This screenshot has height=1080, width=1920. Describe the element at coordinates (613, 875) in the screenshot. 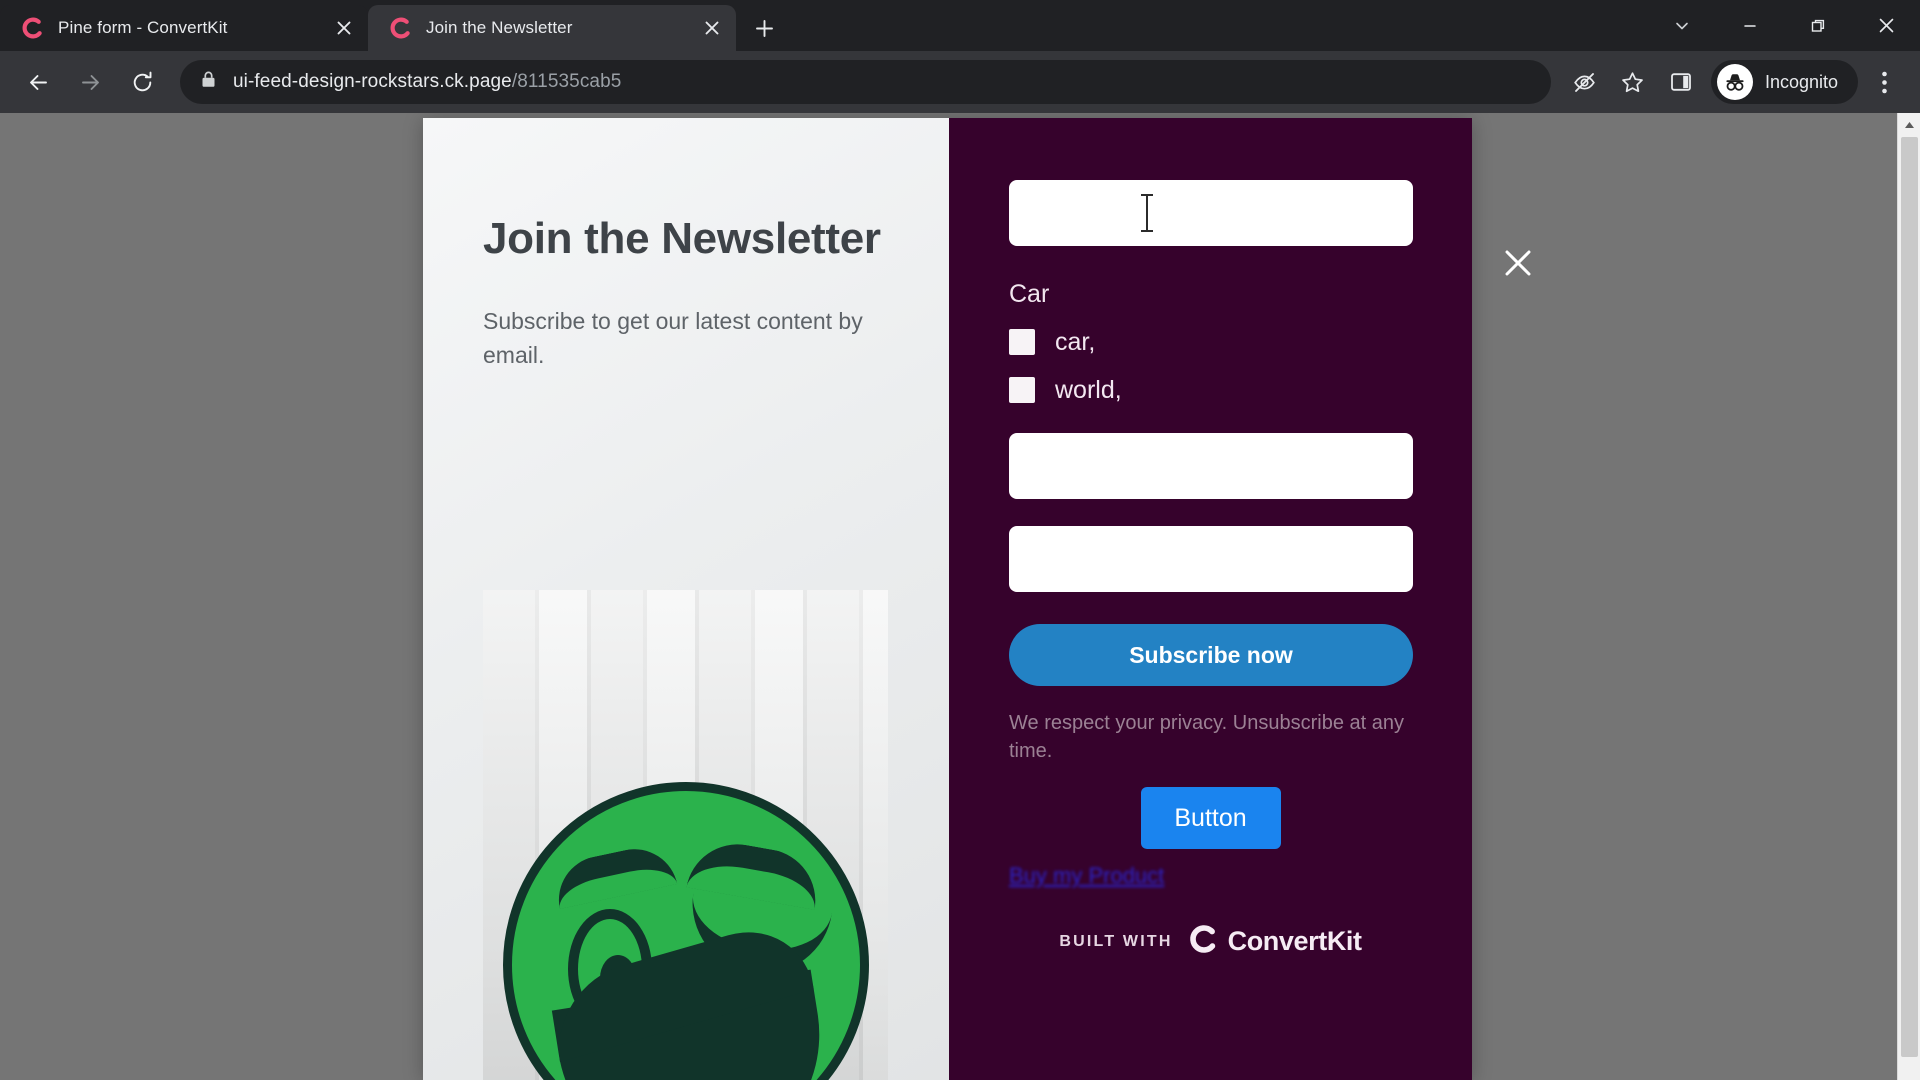

I see `smiley-brow` at that location.